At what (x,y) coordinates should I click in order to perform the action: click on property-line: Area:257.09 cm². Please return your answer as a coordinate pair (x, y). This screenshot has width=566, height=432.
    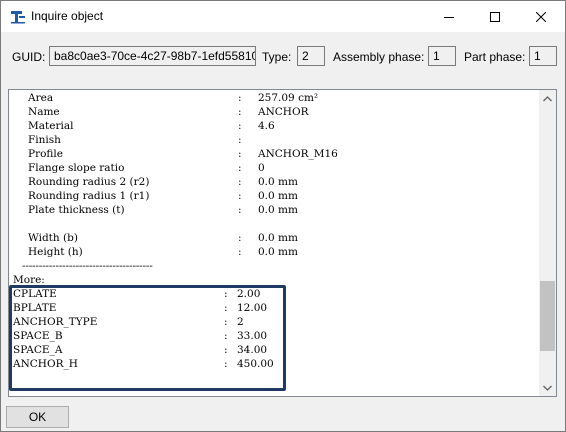
    Looking at the image, I should click on (173, 98).